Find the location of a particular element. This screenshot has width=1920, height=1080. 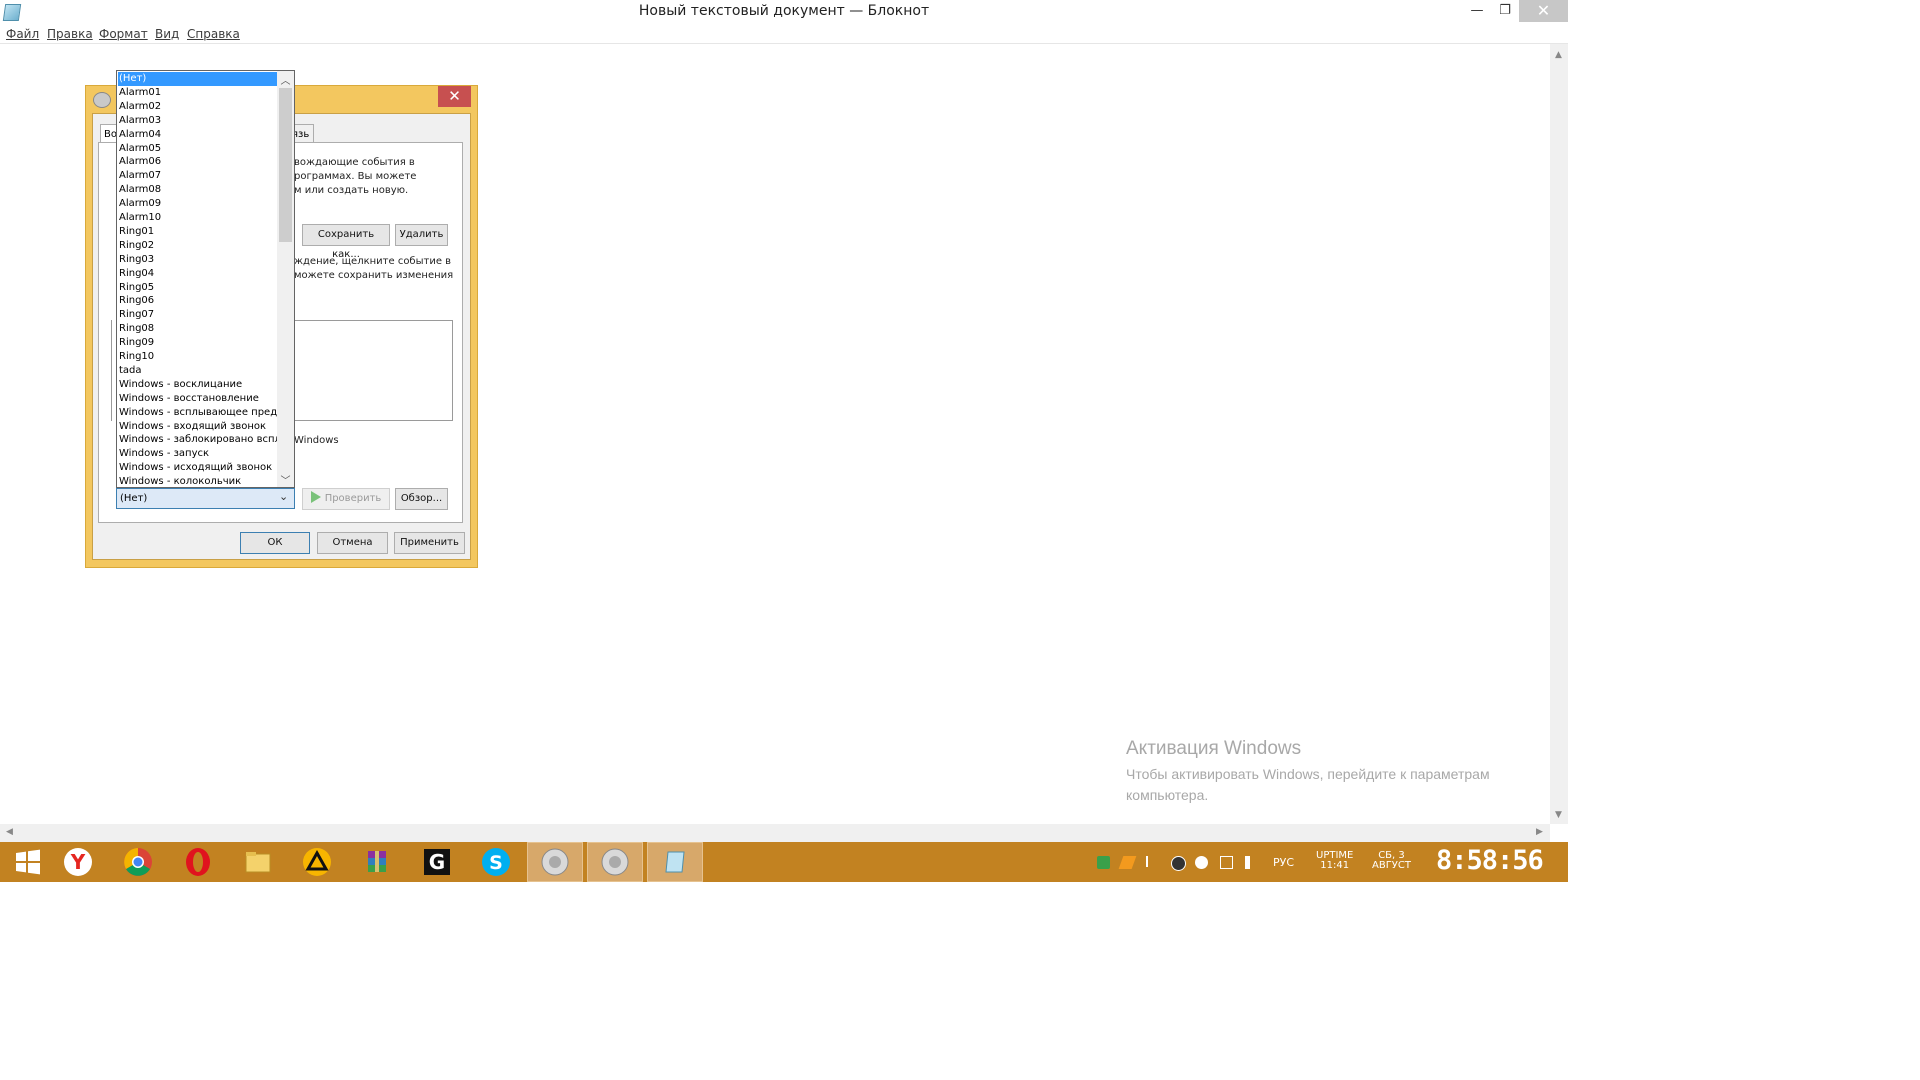

dropdown-option: Ring09 is located at coordinates (198, 343).